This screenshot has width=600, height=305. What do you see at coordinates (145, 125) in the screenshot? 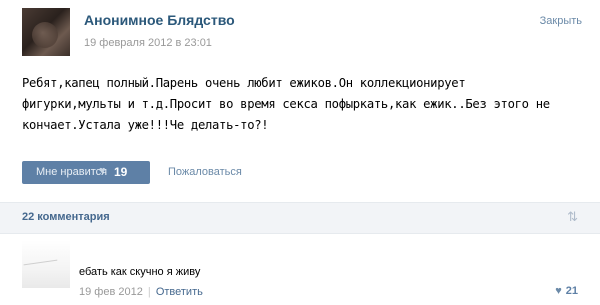
I see `post-text-line: кончает.Устала уже!!!Че делать-то?!` at bounding box center [145, 125].